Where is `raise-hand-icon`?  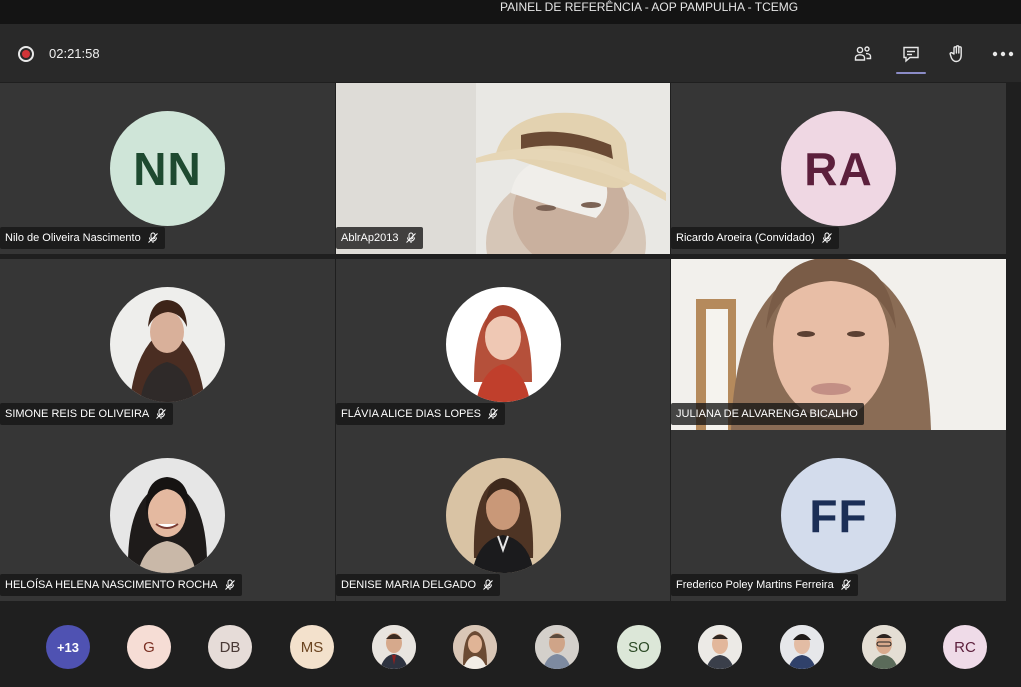
raise-hand-icon is located at coordinates (957, 54).